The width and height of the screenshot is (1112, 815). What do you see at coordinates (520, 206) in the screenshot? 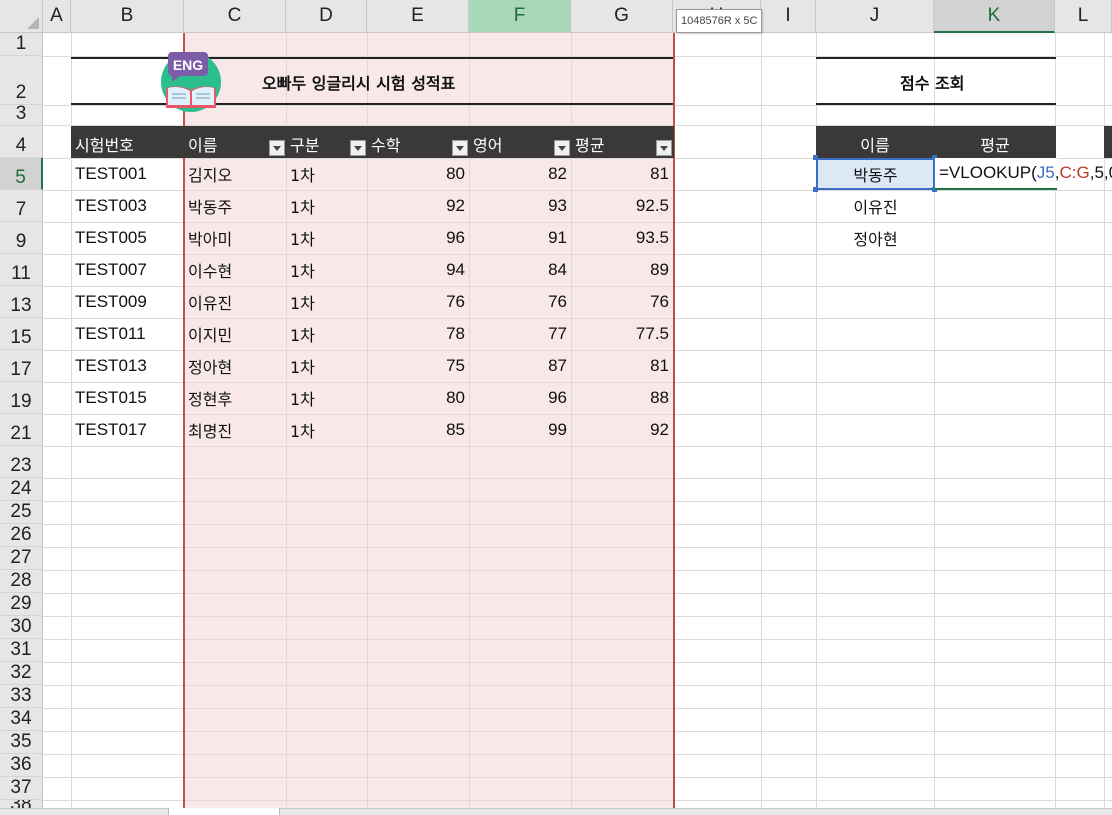
I see `cell-english: 93` at bounding box center [520, 206].